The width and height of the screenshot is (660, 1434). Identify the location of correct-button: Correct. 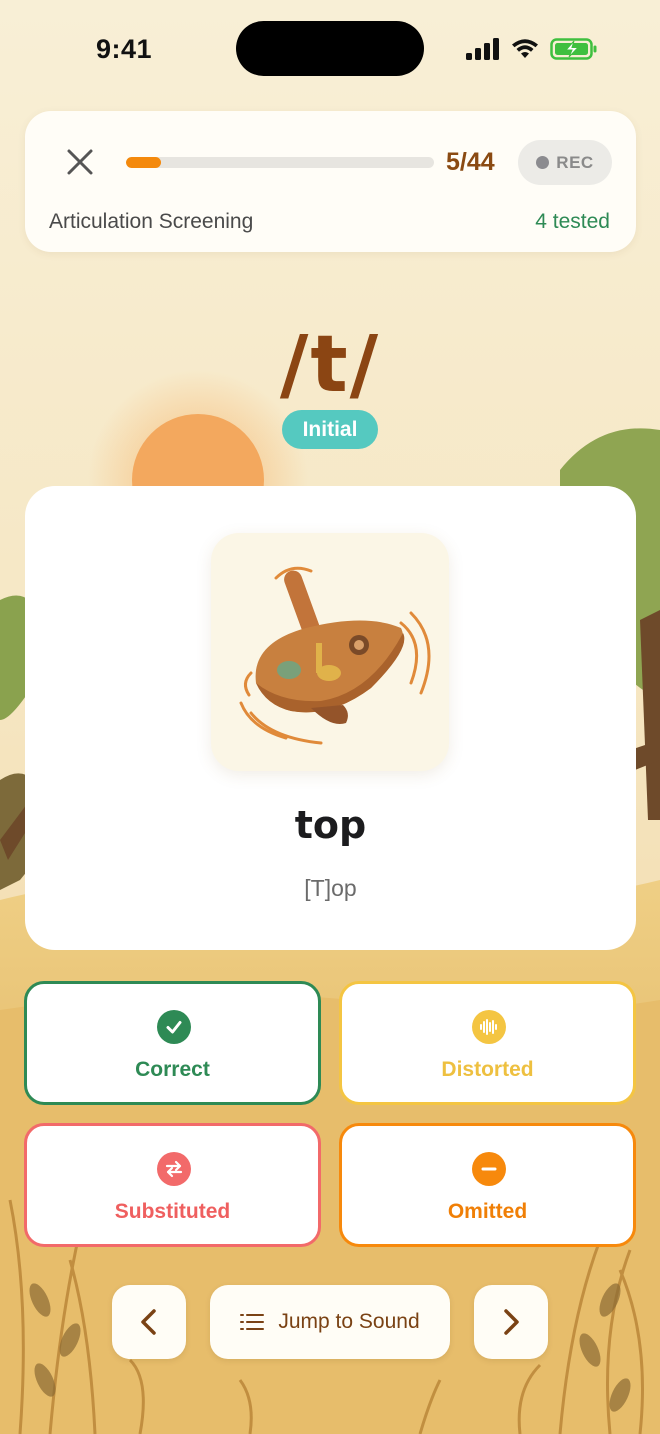
(172, 1043).